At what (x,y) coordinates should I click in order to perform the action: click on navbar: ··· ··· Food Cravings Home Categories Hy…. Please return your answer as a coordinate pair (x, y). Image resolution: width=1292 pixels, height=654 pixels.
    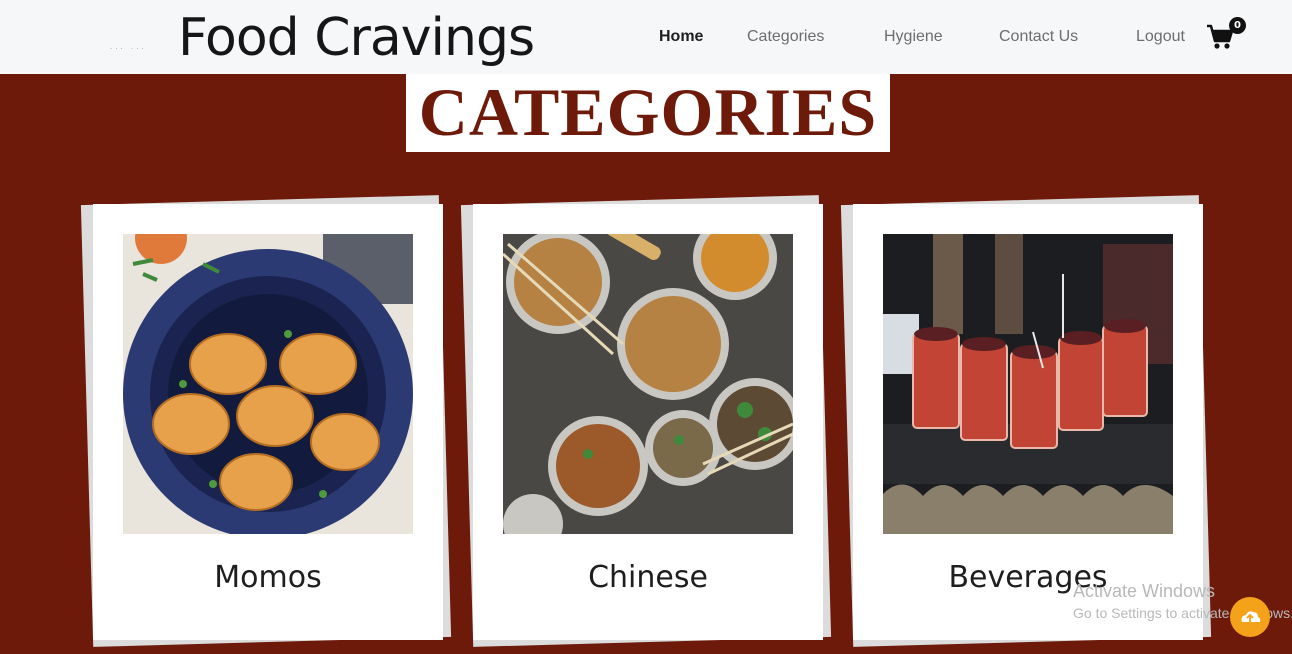
    Looking at the image, I should click on (646, 37).